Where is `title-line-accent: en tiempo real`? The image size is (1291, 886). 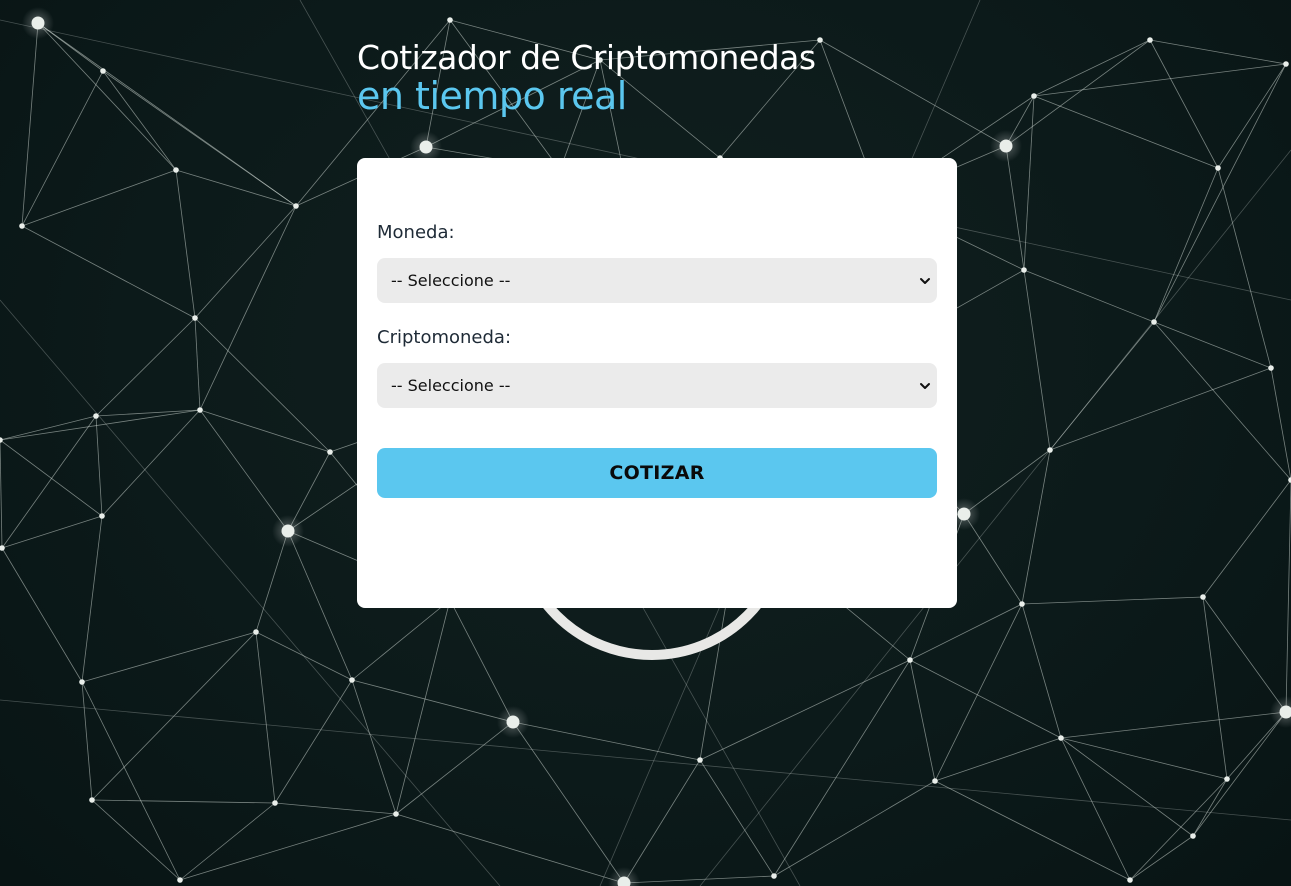 title-line-accent: en tiempo real is located at coordinates (492, 96).